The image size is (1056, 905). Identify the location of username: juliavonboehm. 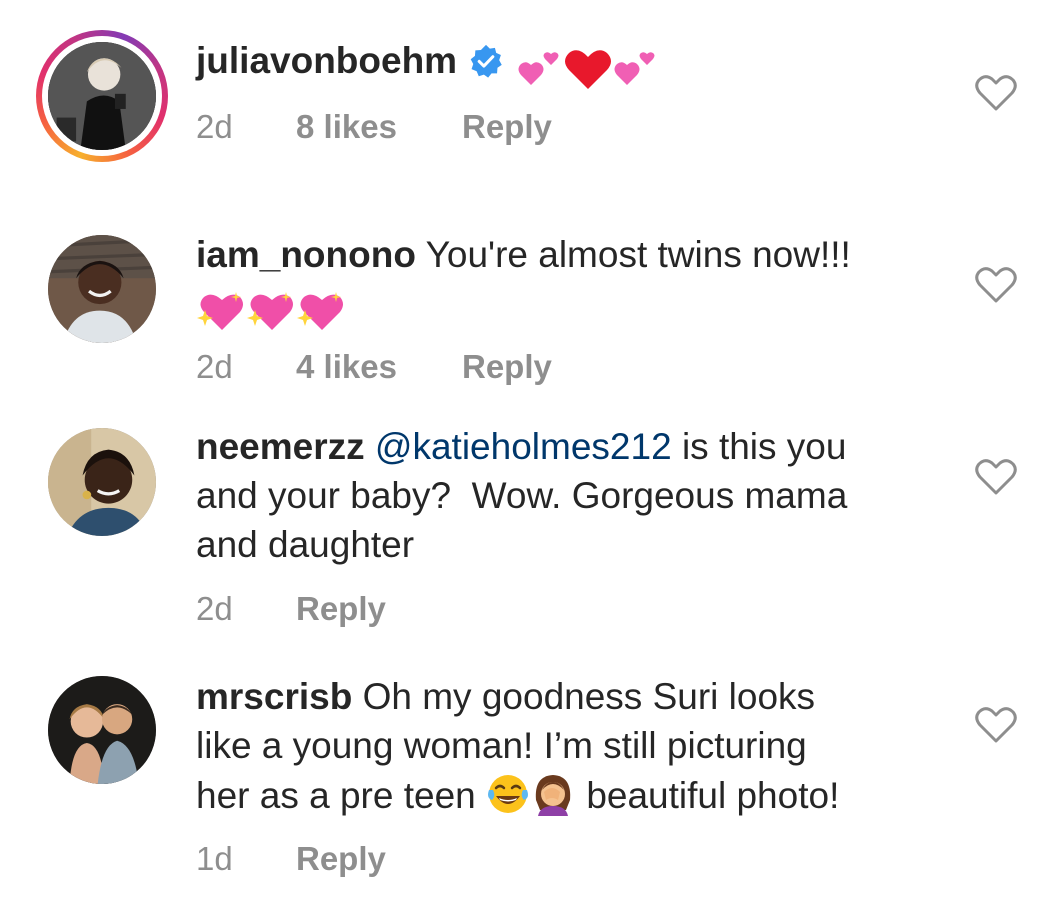
(326, 60).